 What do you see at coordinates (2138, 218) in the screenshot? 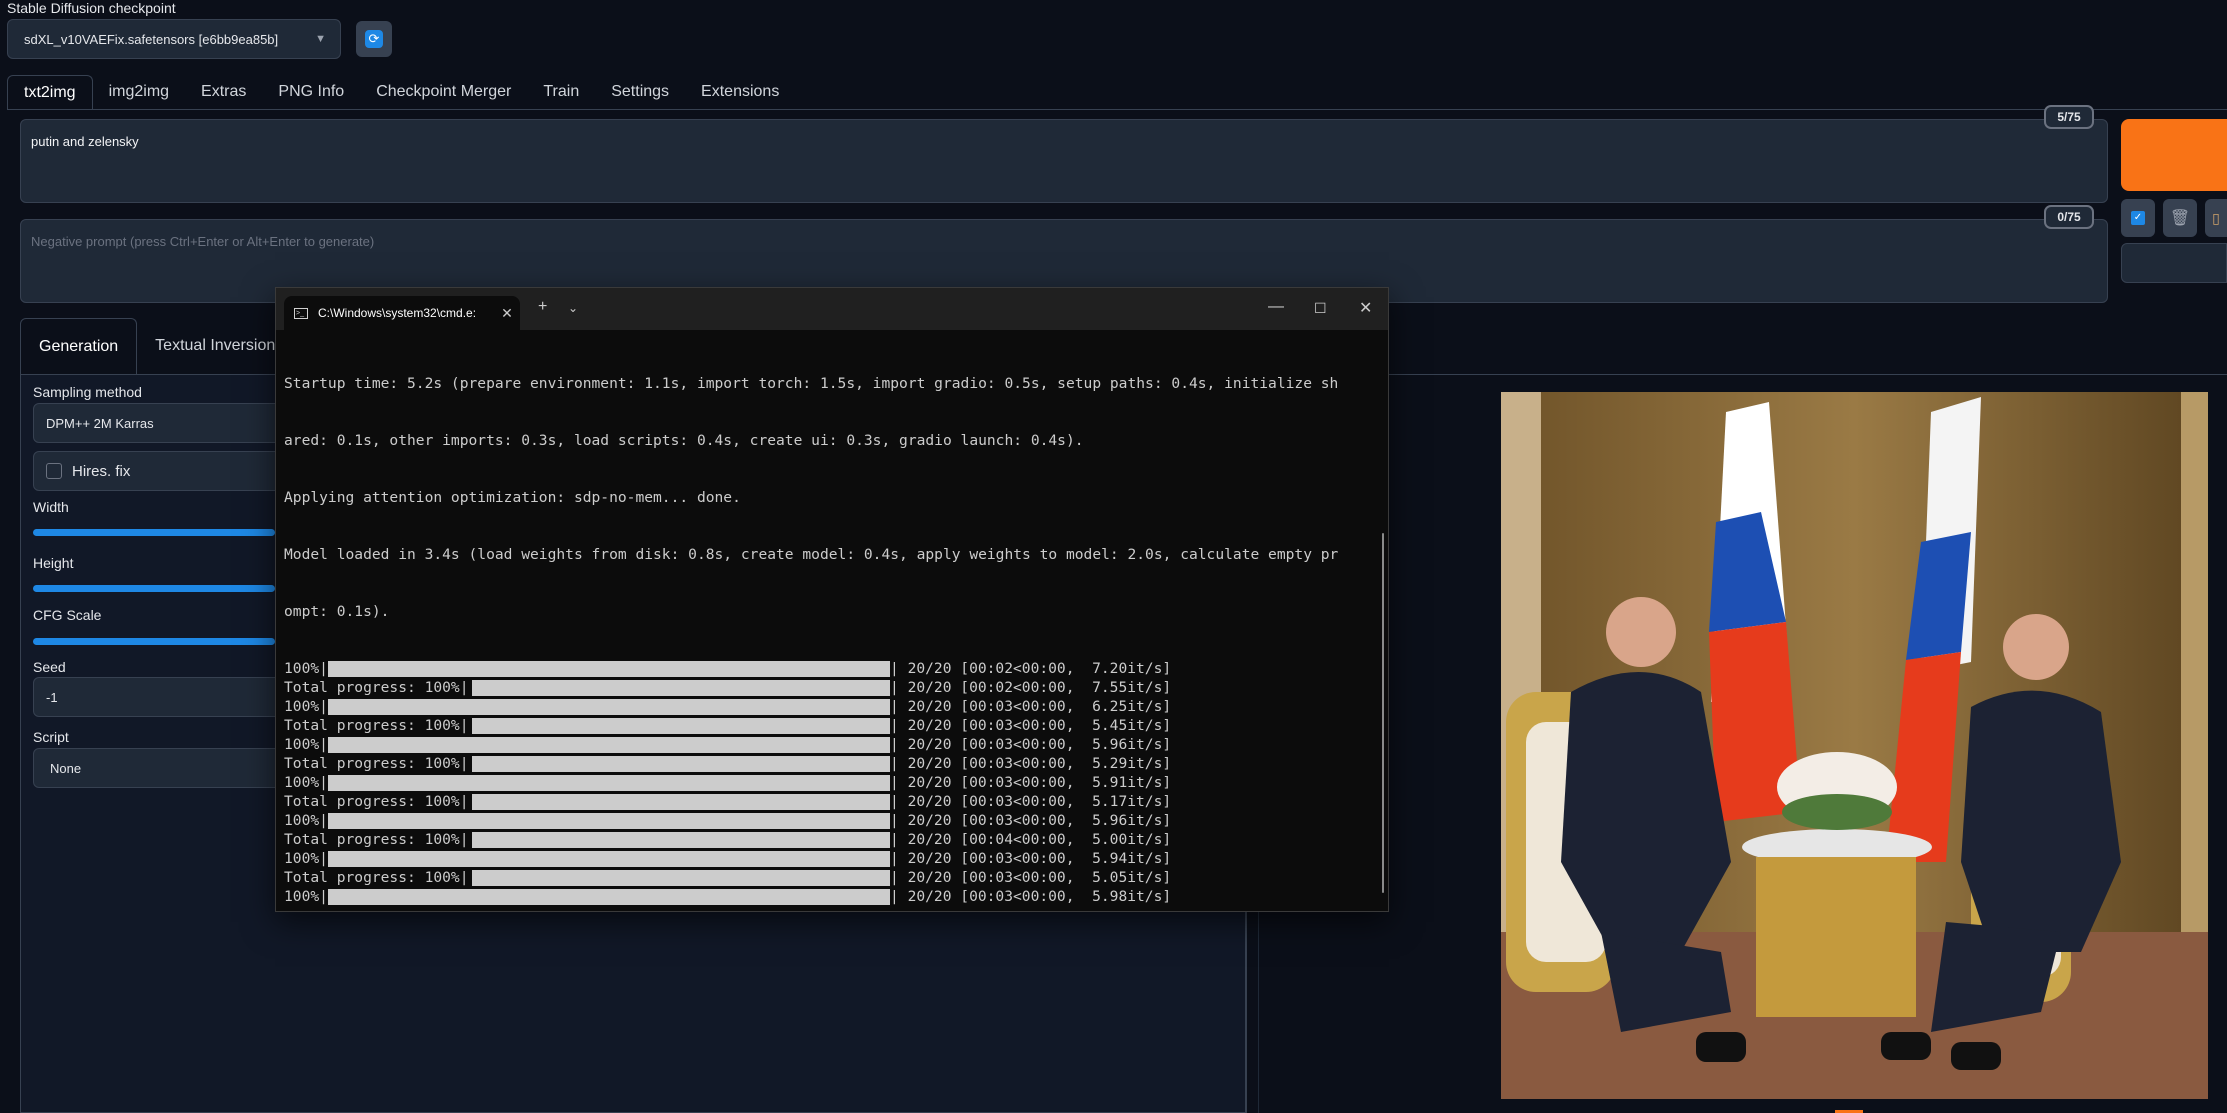
I see `read-params-button: ✓` at bounding box center [2138, 218].